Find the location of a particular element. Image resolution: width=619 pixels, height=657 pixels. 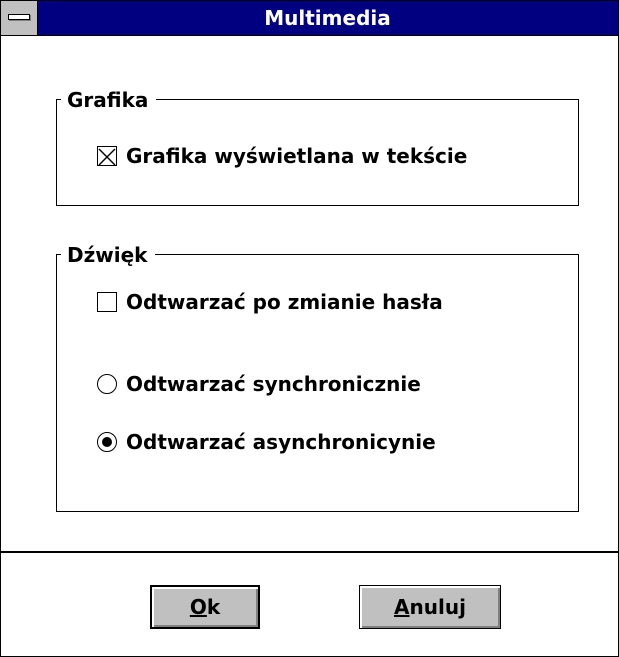

ok-button: Ok is located at coordinates (205, 607).